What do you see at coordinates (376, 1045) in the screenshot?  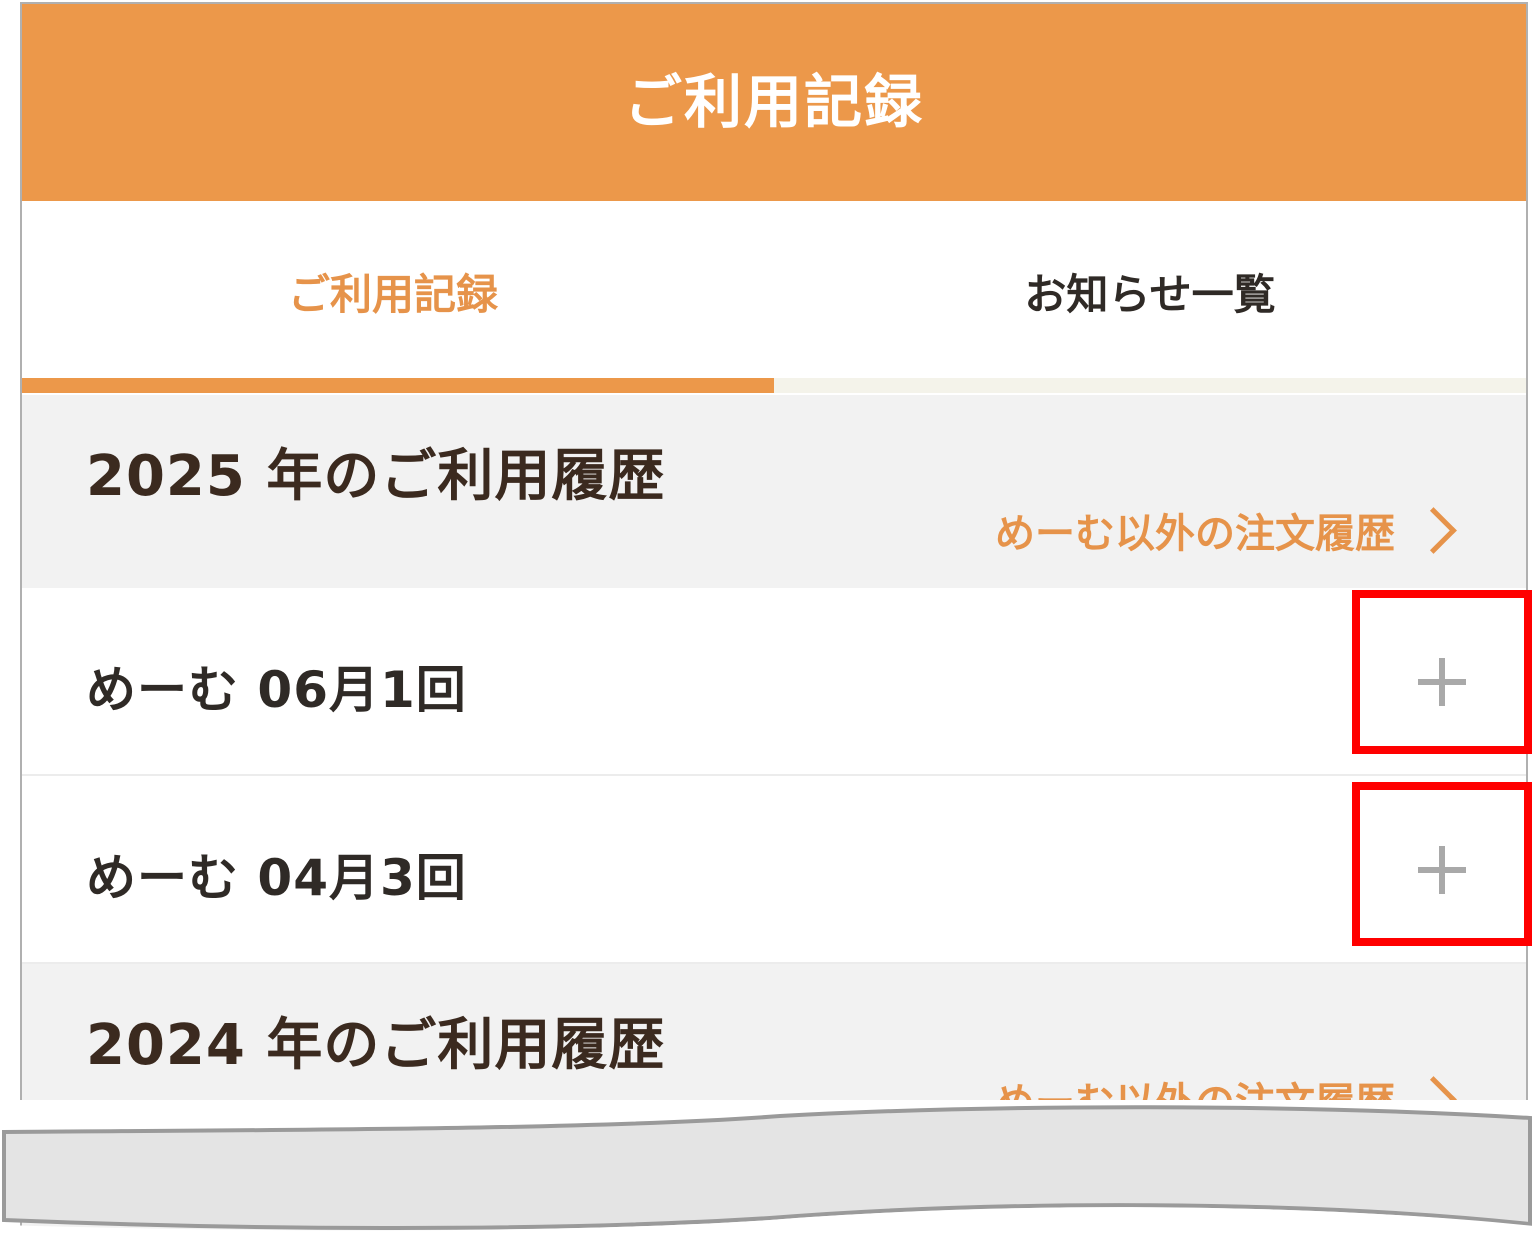 I see `section-title: 2024 年のご利用履歴` at bounding box center [376, 1045].